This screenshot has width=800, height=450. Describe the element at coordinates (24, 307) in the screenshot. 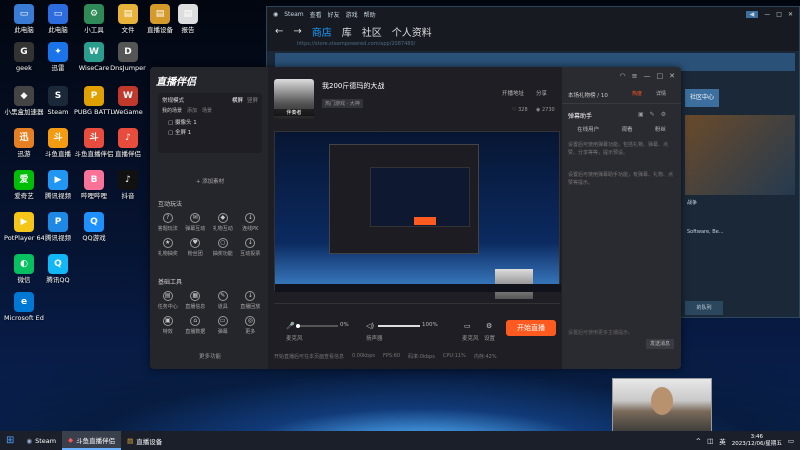

I see `desktop-icon-27: e Microsoft Edge` at that location.